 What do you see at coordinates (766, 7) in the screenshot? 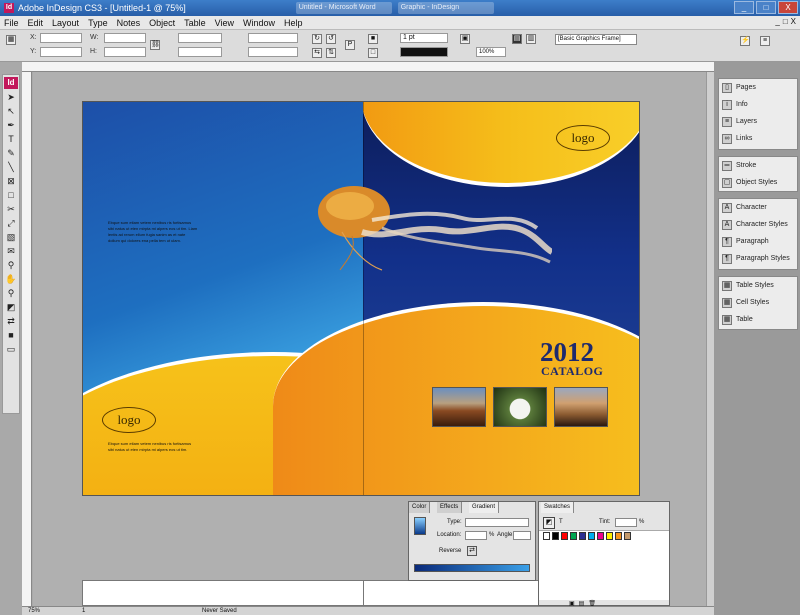
I see `maximize-button: □` at bounding box center [766, 7].